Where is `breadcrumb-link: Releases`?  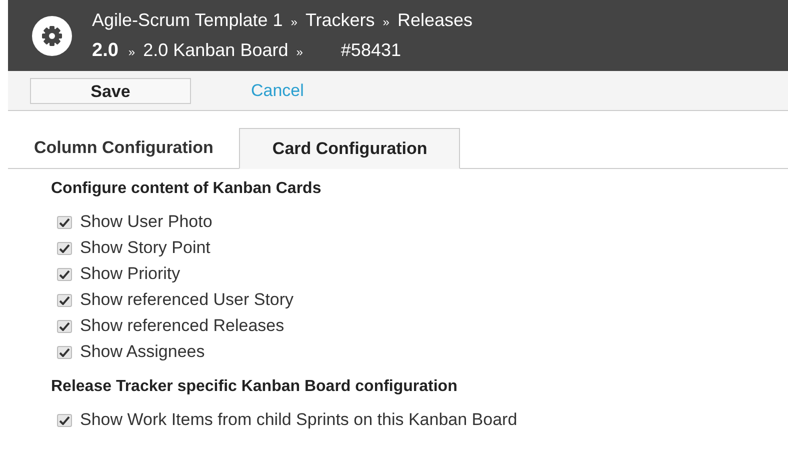
breadcrumb-link: Releases is located at coordinates (435, 19).